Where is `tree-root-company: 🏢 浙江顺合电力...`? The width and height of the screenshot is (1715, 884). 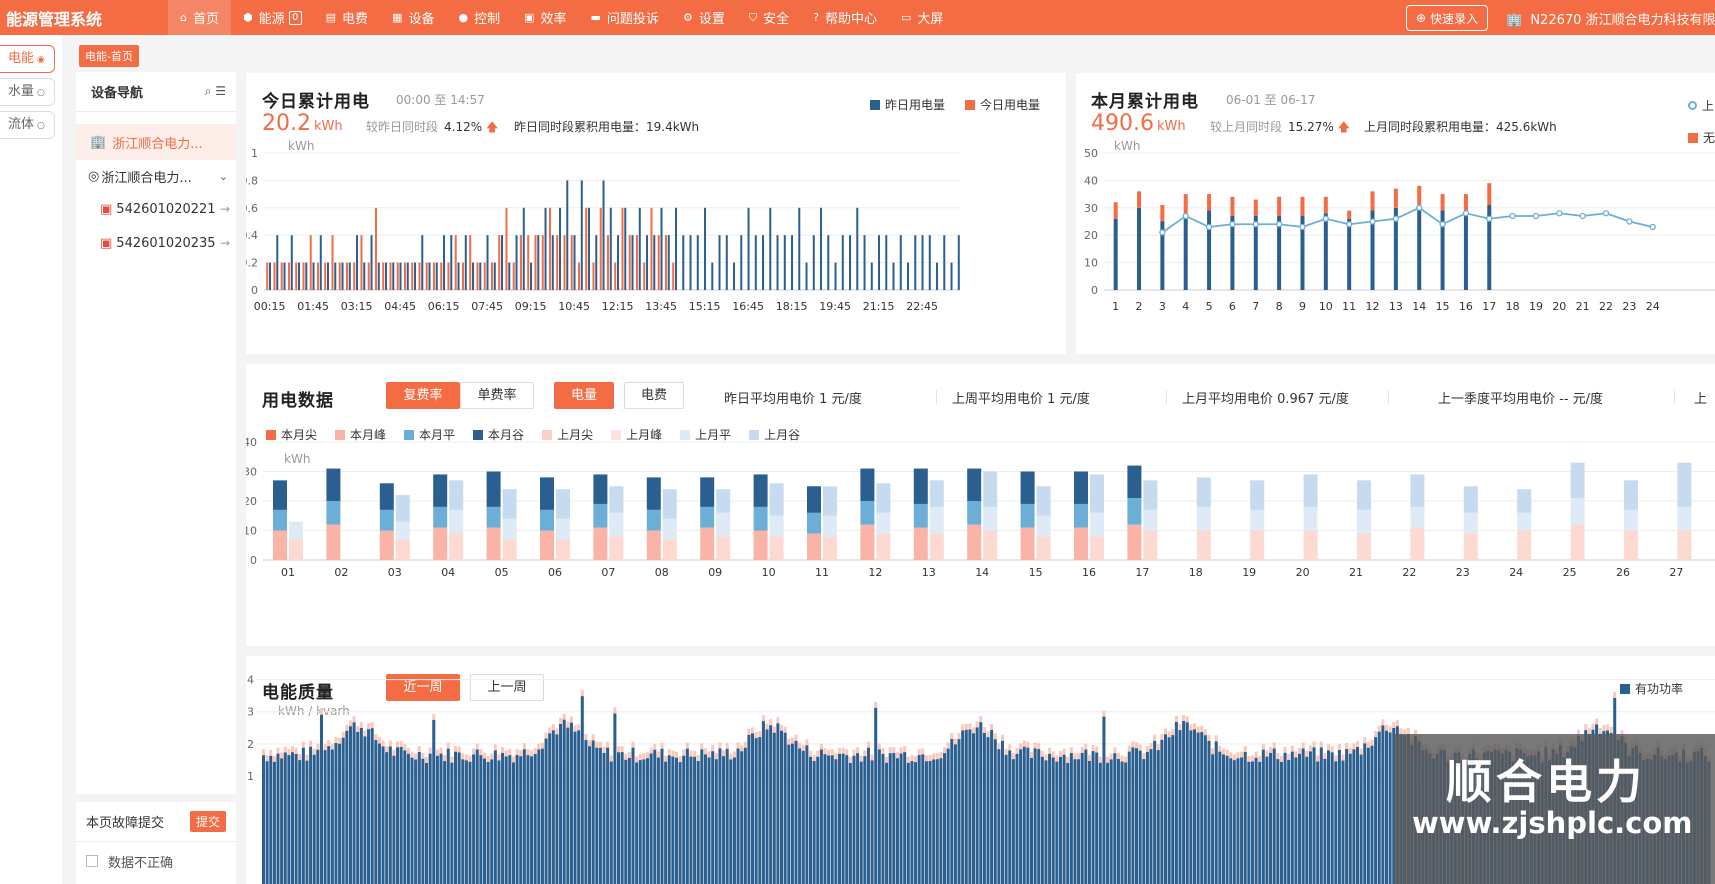 tree-root-company: 🏢 浙江顺合电力... is located at coordinates (156, 142).